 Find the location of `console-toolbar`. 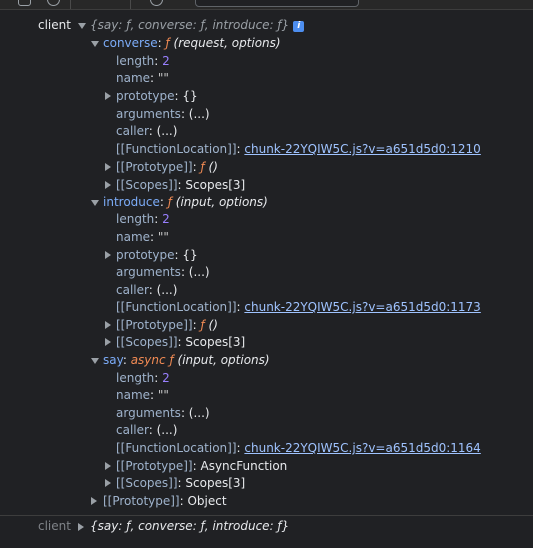

console-toolbar is located at coordinates (266, 5).